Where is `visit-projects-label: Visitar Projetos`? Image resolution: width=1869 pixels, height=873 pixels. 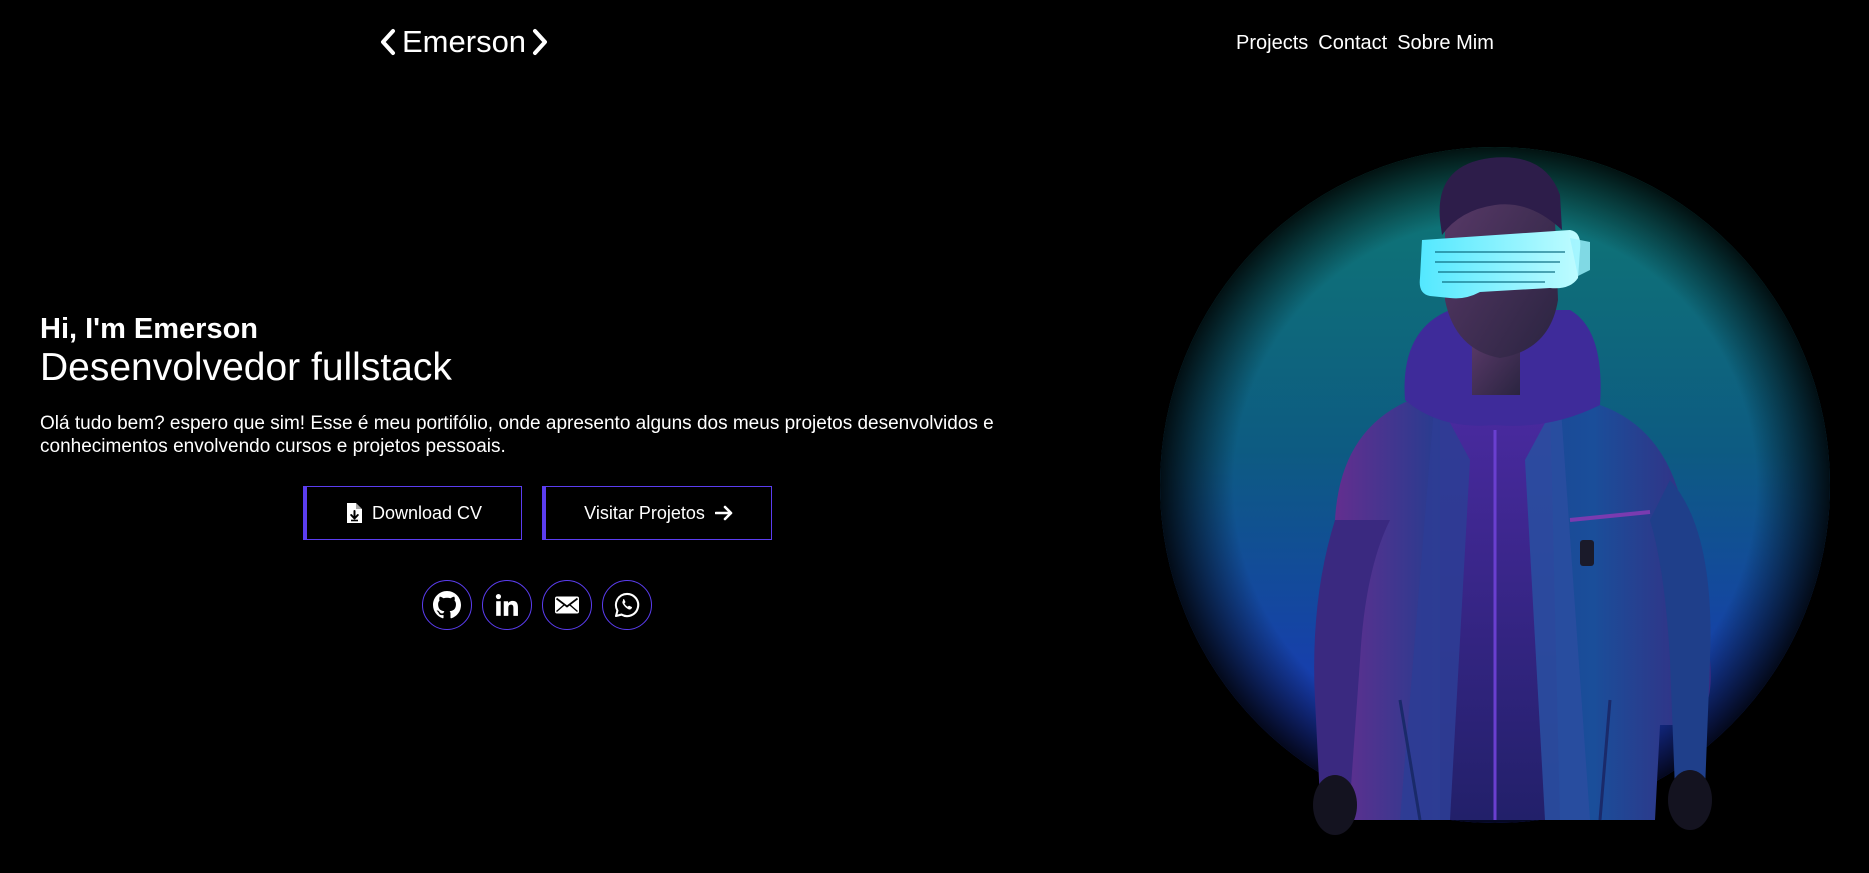 visit-projects-label: Visitar Projetos is located at coordinates (644, 512).